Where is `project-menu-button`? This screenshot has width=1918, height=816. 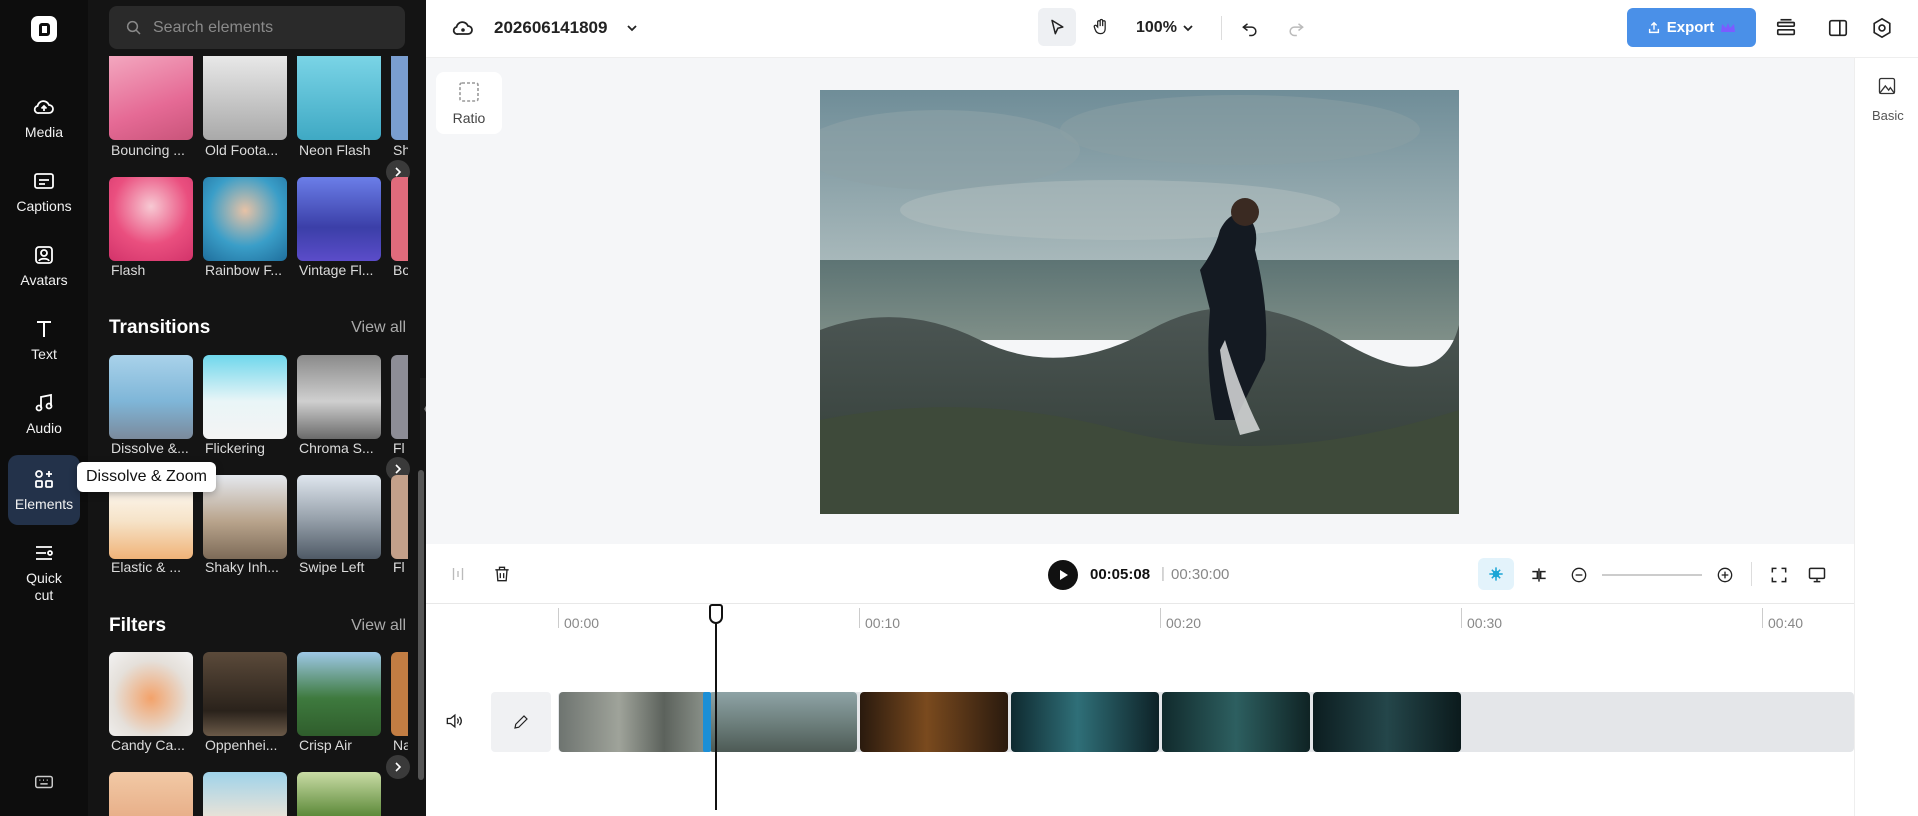 project-menu-button is located at coordinates (632, 28).